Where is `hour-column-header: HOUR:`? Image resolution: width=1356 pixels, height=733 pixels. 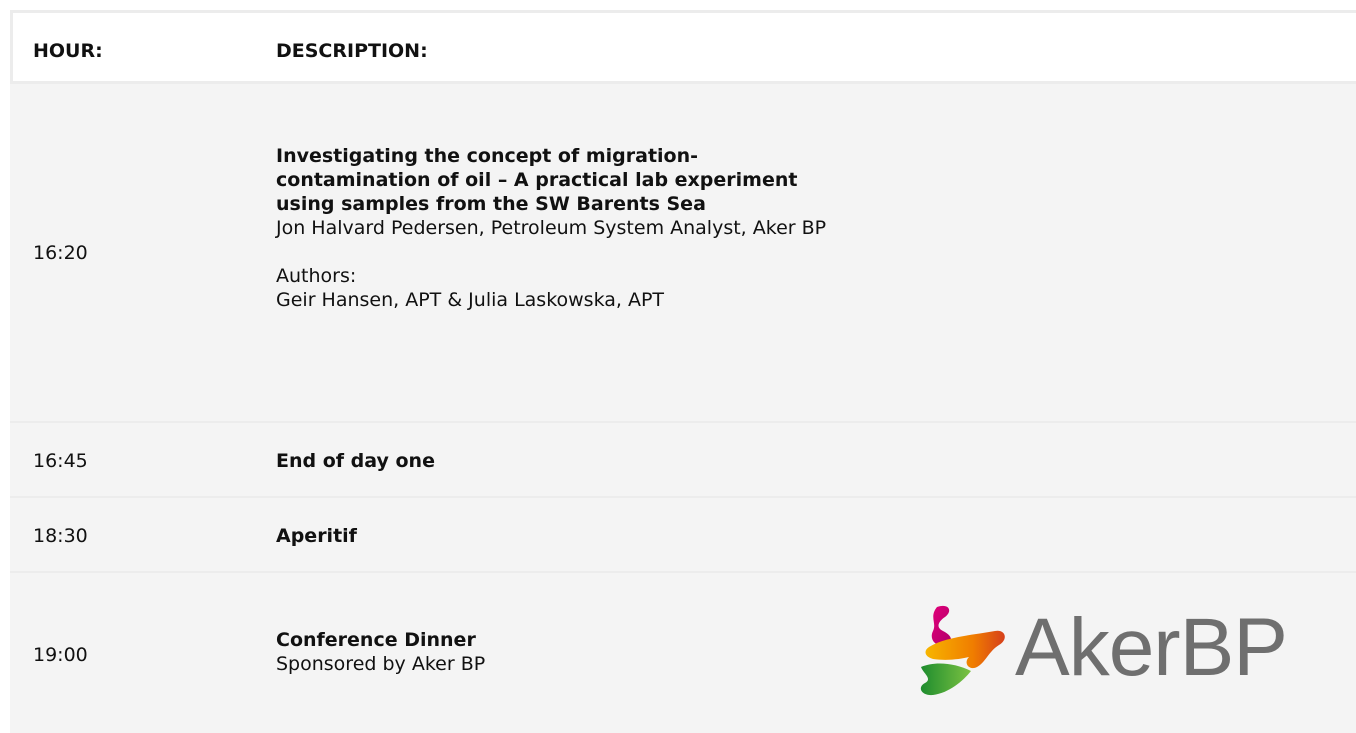
hour-column-header: HOUR: is located at coordinates (68, 51).